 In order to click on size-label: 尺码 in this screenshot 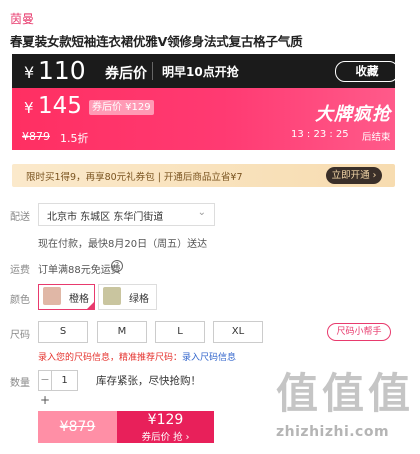, I will do `click(20, 335)`.